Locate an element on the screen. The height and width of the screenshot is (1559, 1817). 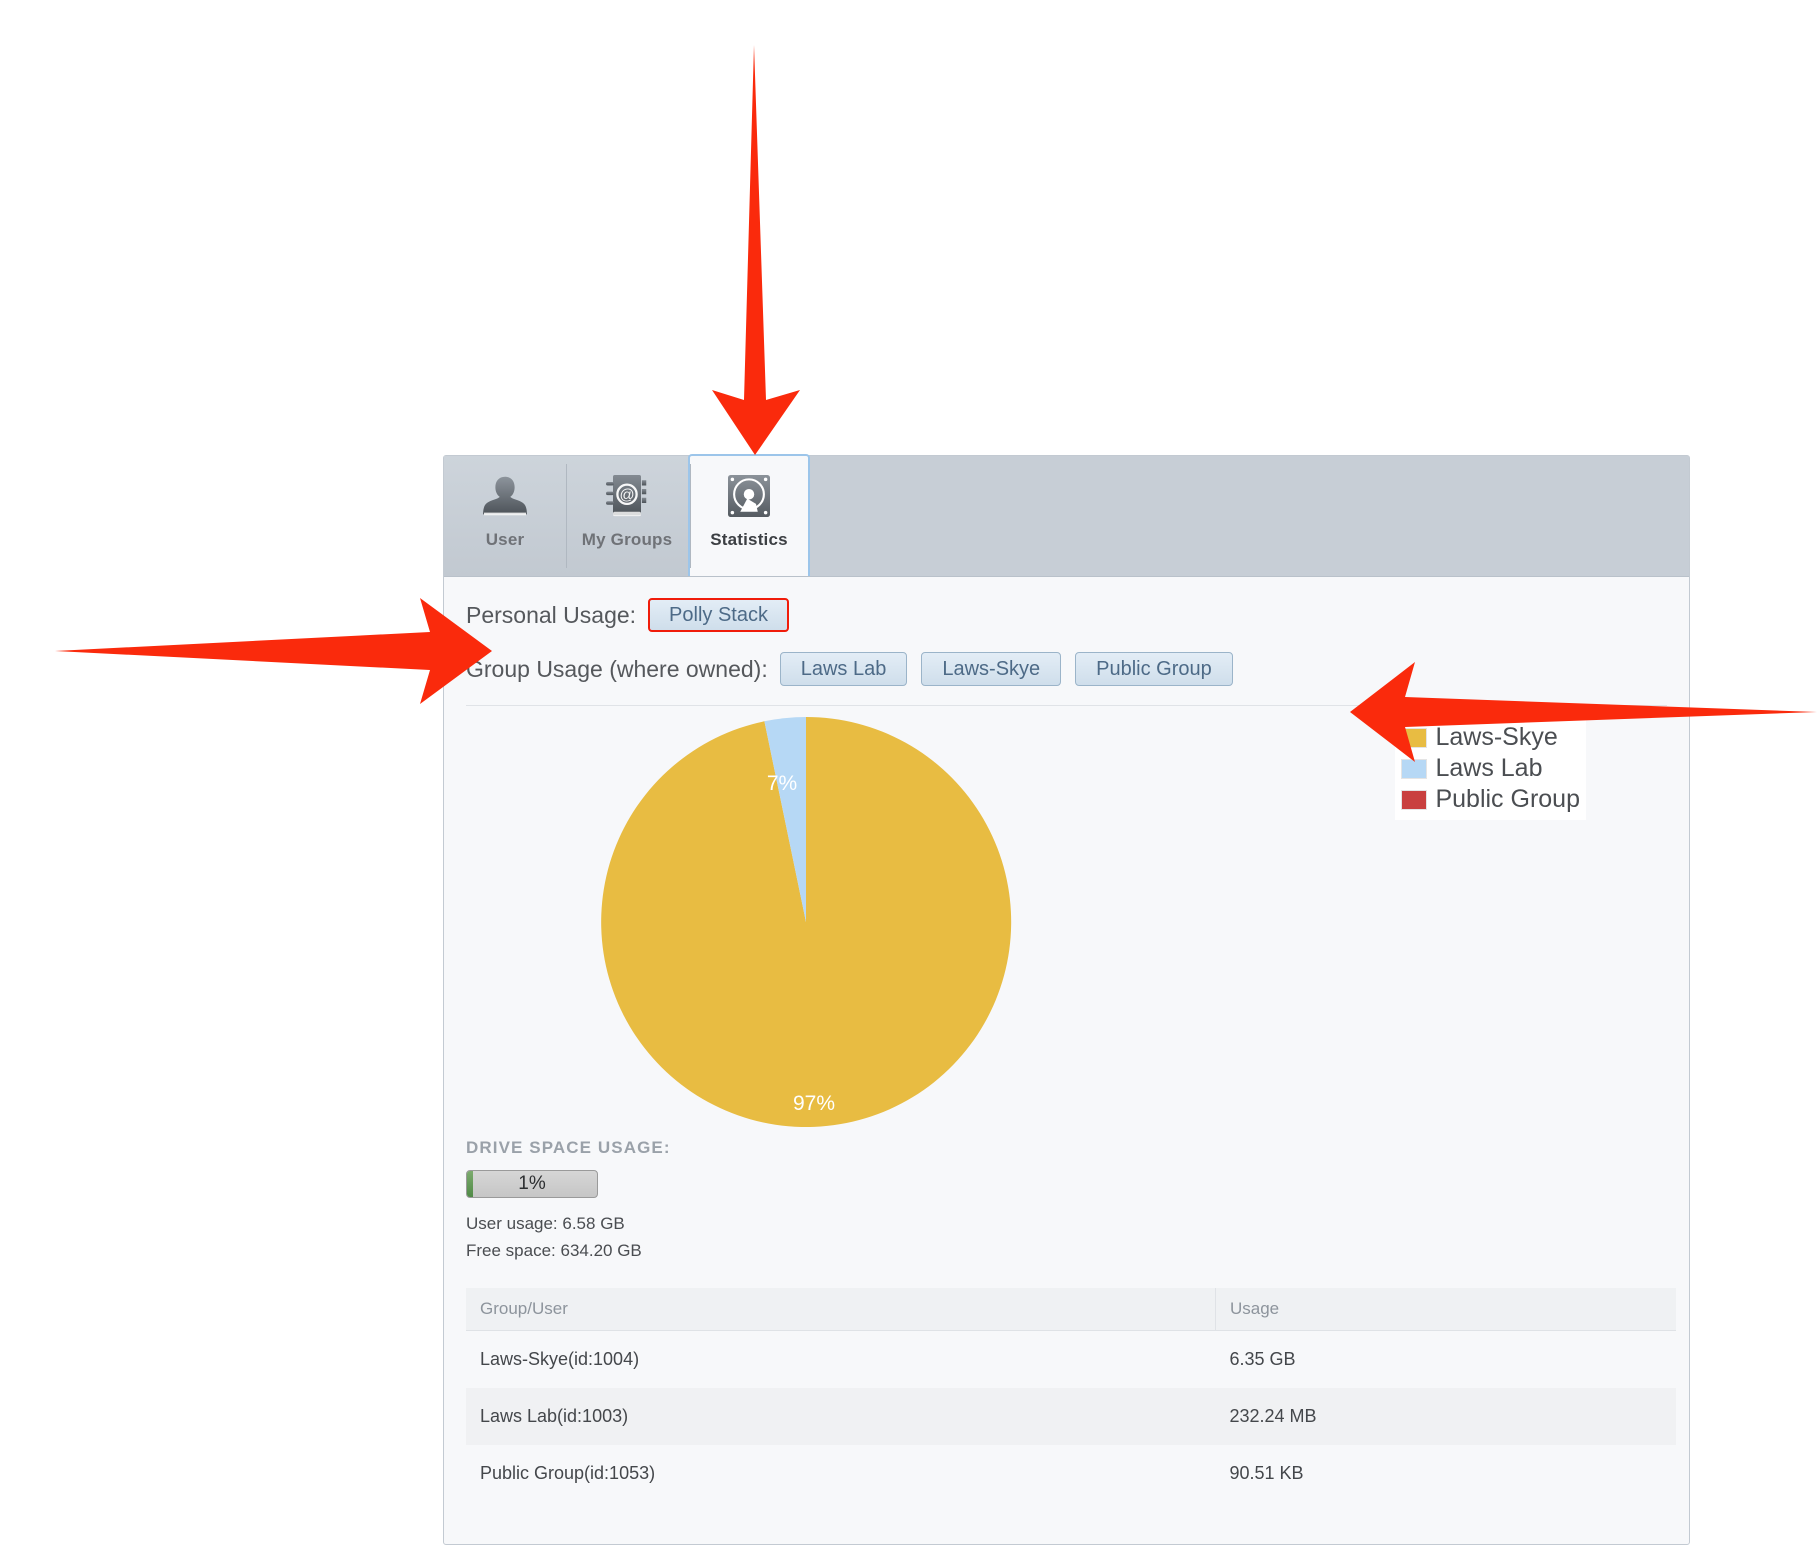
group-usage-label: Group Usage (where owned): is located at coordinates (617, 668).